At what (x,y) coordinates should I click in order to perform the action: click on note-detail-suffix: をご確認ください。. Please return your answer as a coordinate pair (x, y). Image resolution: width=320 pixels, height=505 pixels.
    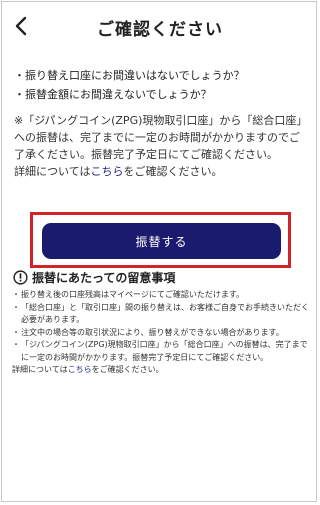
    Looking at the image, I should click on (173, 171).